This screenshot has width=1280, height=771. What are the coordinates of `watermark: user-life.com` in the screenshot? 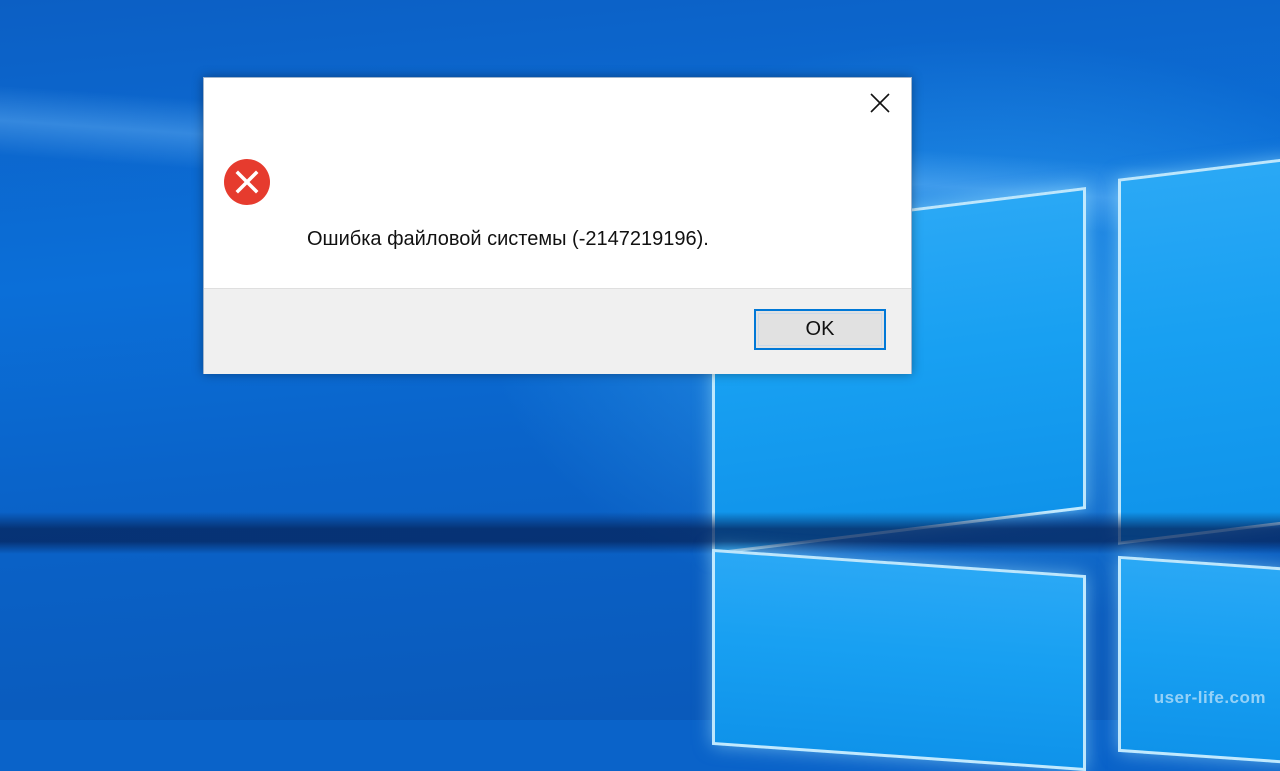 It's located at (1209, 697).